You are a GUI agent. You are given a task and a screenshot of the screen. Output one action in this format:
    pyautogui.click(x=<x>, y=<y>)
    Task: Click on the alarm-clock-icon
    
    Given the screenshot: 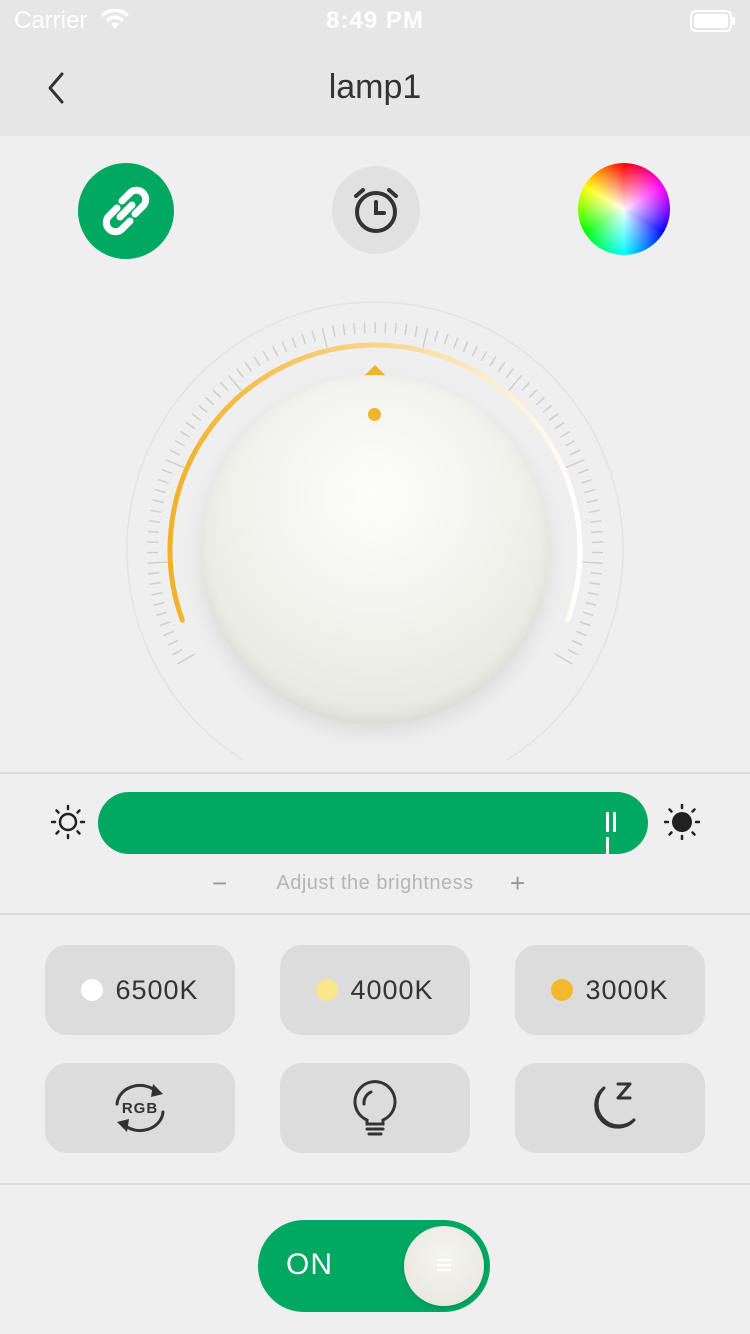 What is the action you would take?
    pyautogui.click(x=376, y=210)
    